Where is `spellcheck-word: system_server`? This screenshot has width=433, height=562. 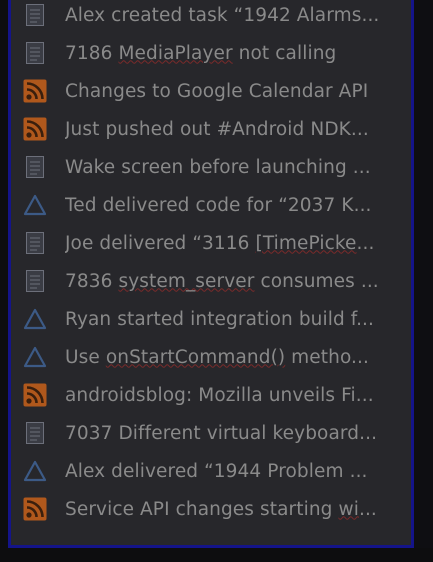 spellcheck-word: system_server is located at coordinates (186, 281).